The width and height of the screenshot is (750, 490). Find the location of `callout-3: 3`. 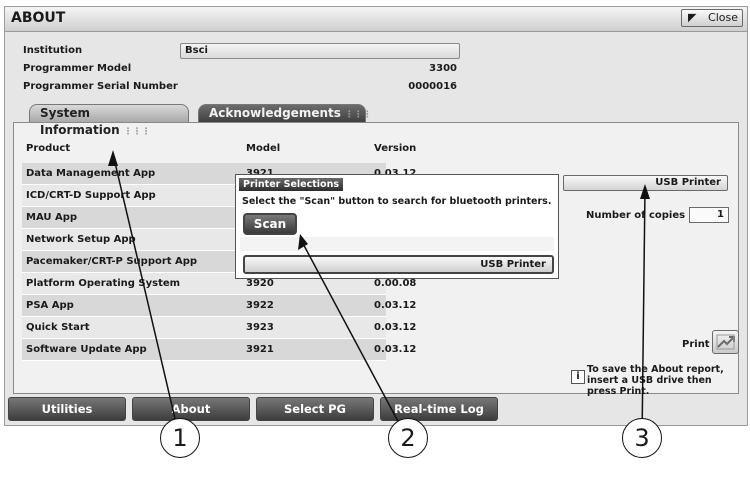

callout-3: 3 is located at coordinates (642, 438).